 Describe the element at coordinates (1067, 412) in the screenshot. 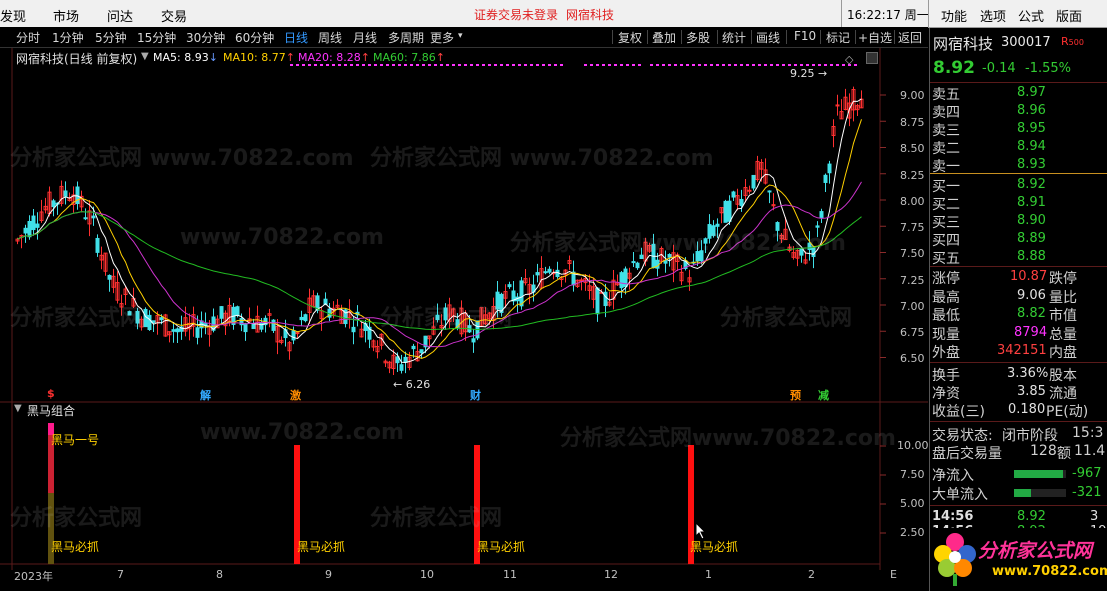

I see `stat-label: PE(动)` at that location.